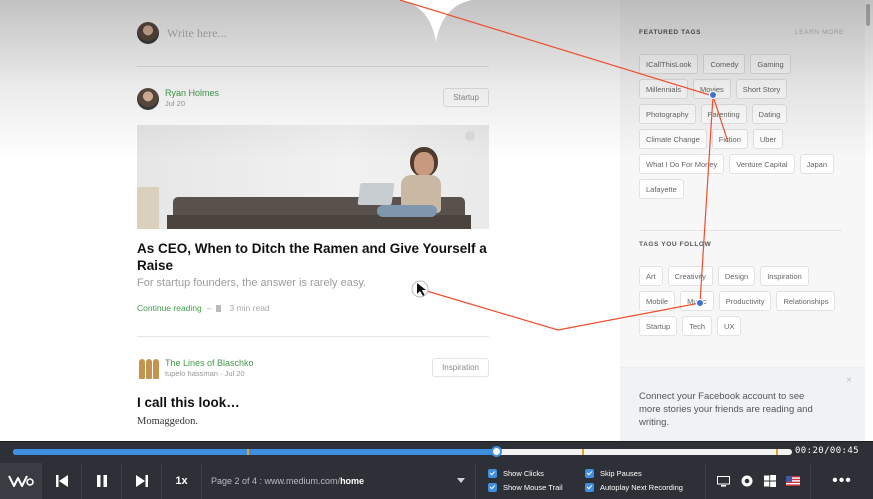  I want to click on progress-handle, so click(496, 451).